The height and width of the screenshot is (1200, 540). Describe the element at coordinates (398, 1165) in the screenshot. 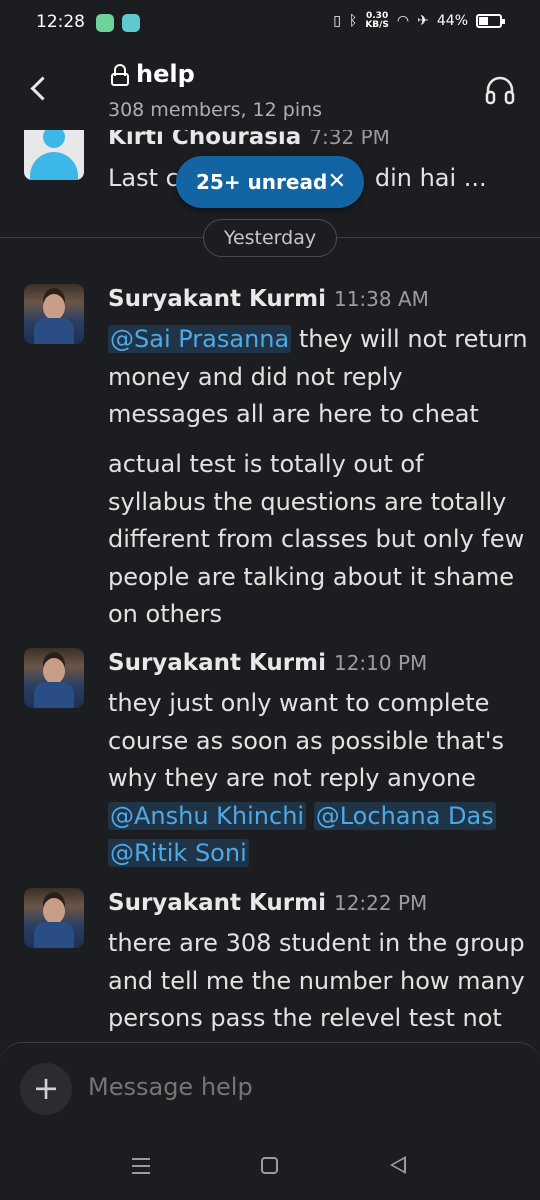

I see `back-triangle-icon` at that location.